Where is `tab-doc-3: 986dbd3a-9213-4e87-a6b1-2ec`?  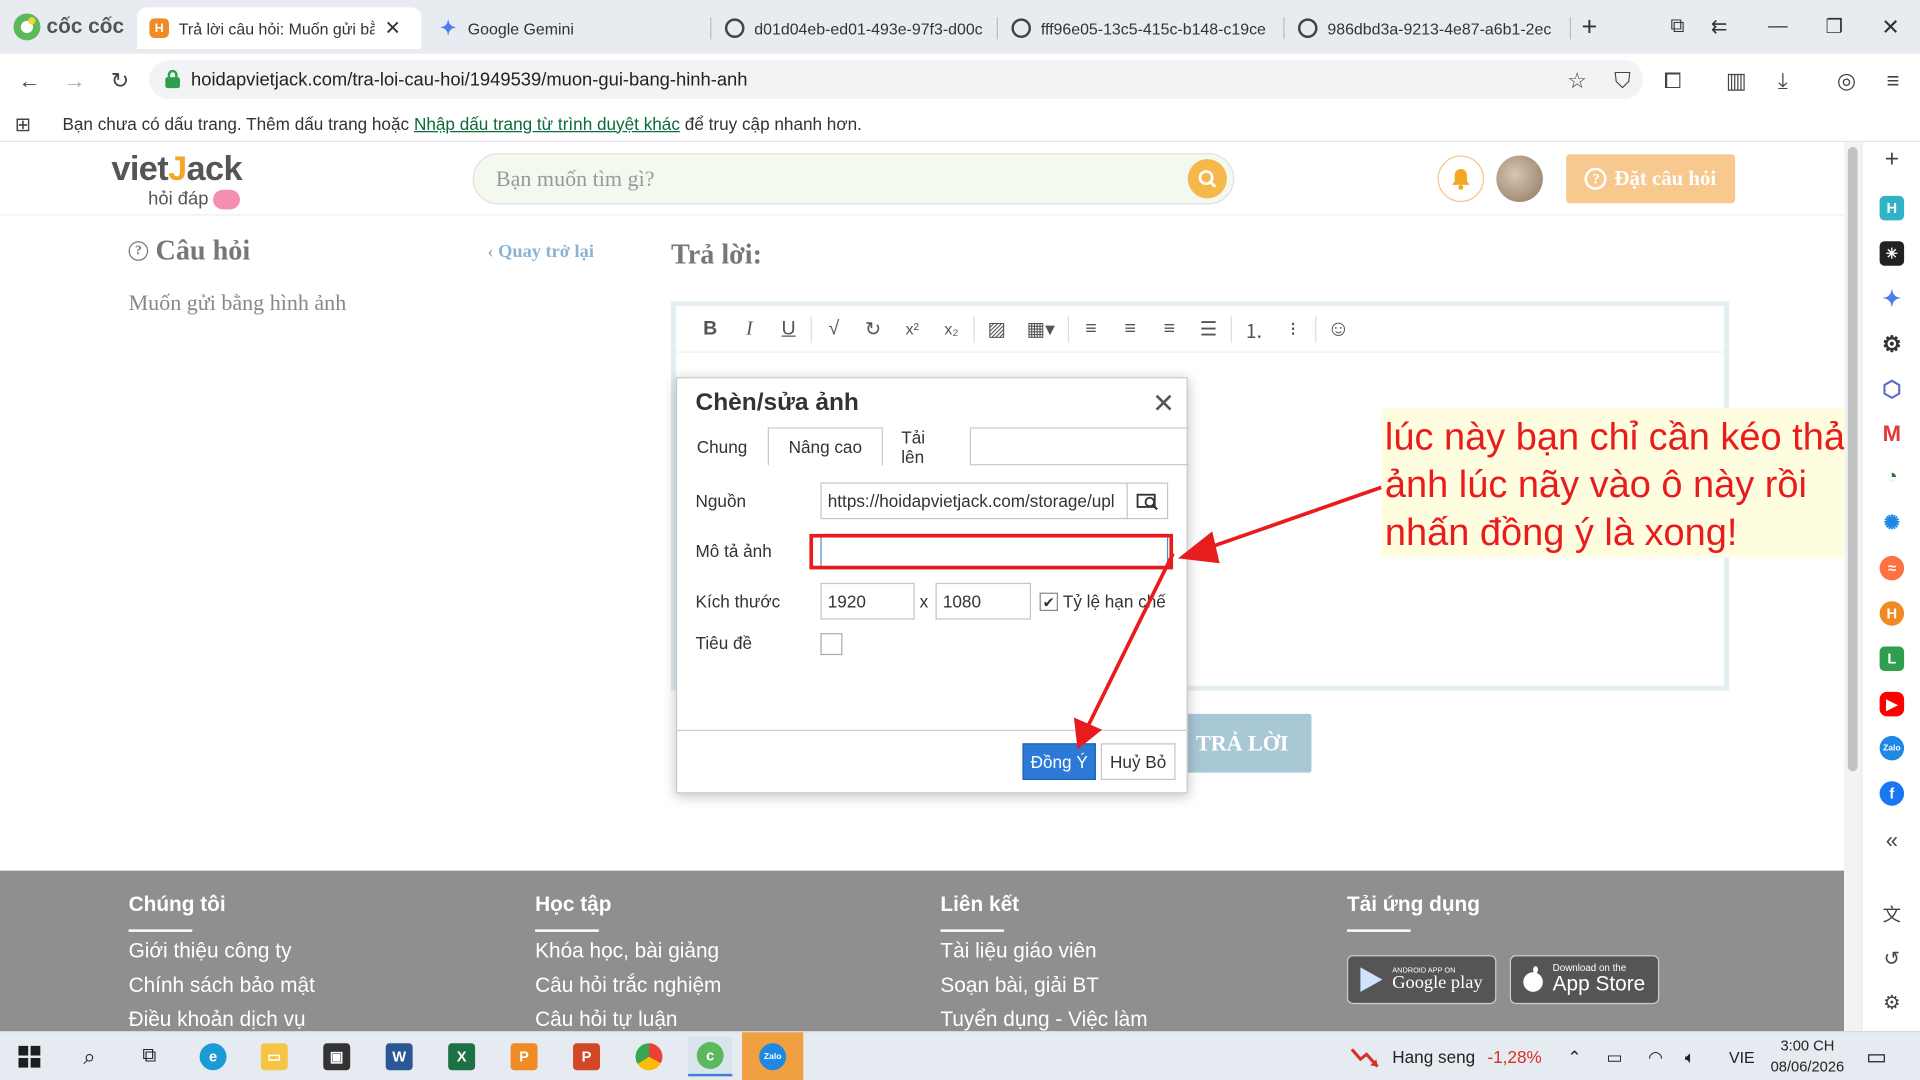 tab-doc-3: 986dbd3a-9213-4e87-a6b1-2ec is located at coordinates (1427, 28).